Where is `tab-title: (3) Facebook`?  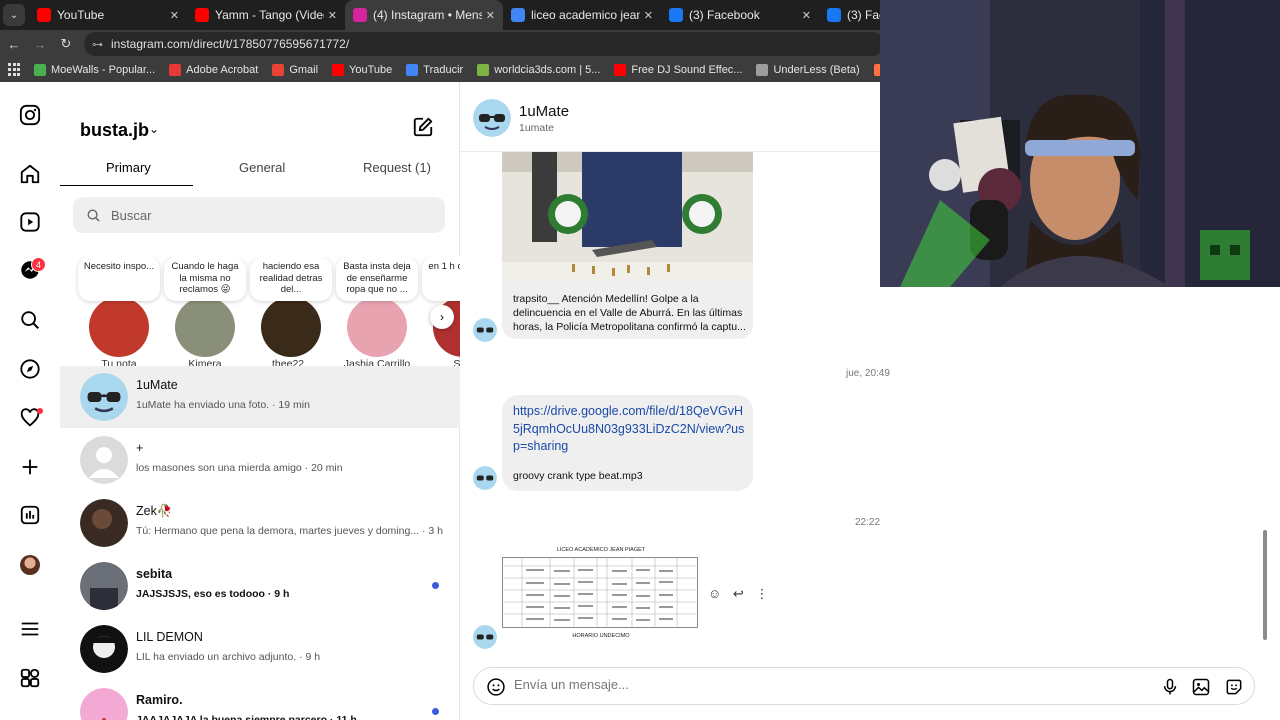
tab-title: (3) Facebook is located at coordinates (724, 15).